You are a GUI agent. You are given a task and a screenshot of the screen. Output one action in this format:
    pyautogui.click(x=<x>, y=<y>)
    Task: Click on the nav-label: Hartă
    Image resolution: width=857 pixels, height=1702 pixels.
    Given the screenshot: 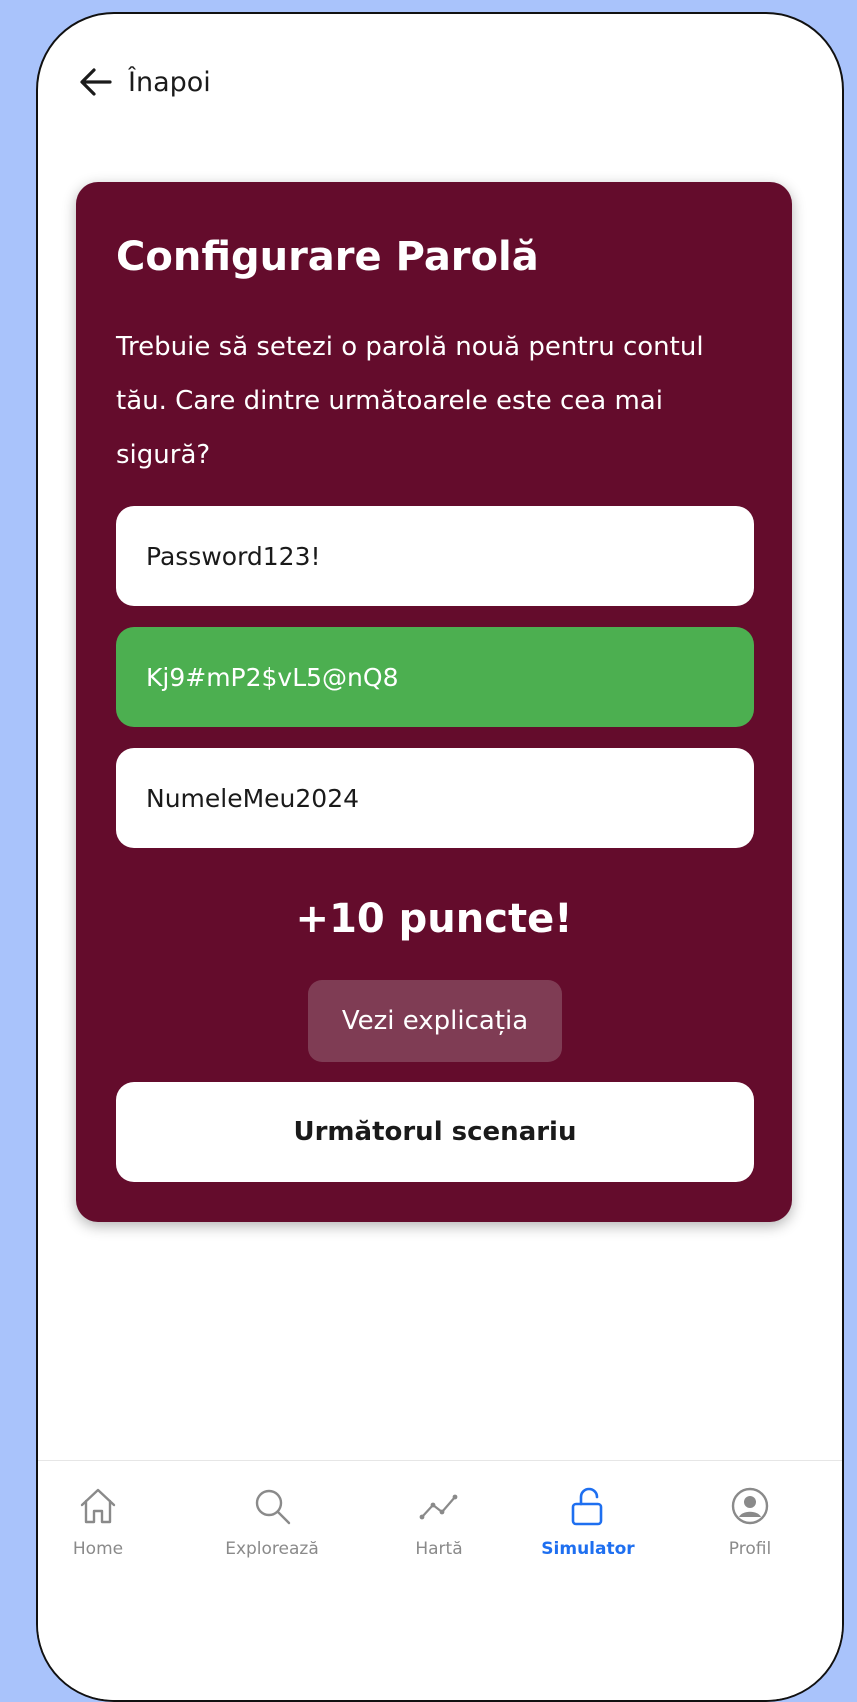 What is the action you would take?
    pyautogui.click(x=439, y=1549)
    